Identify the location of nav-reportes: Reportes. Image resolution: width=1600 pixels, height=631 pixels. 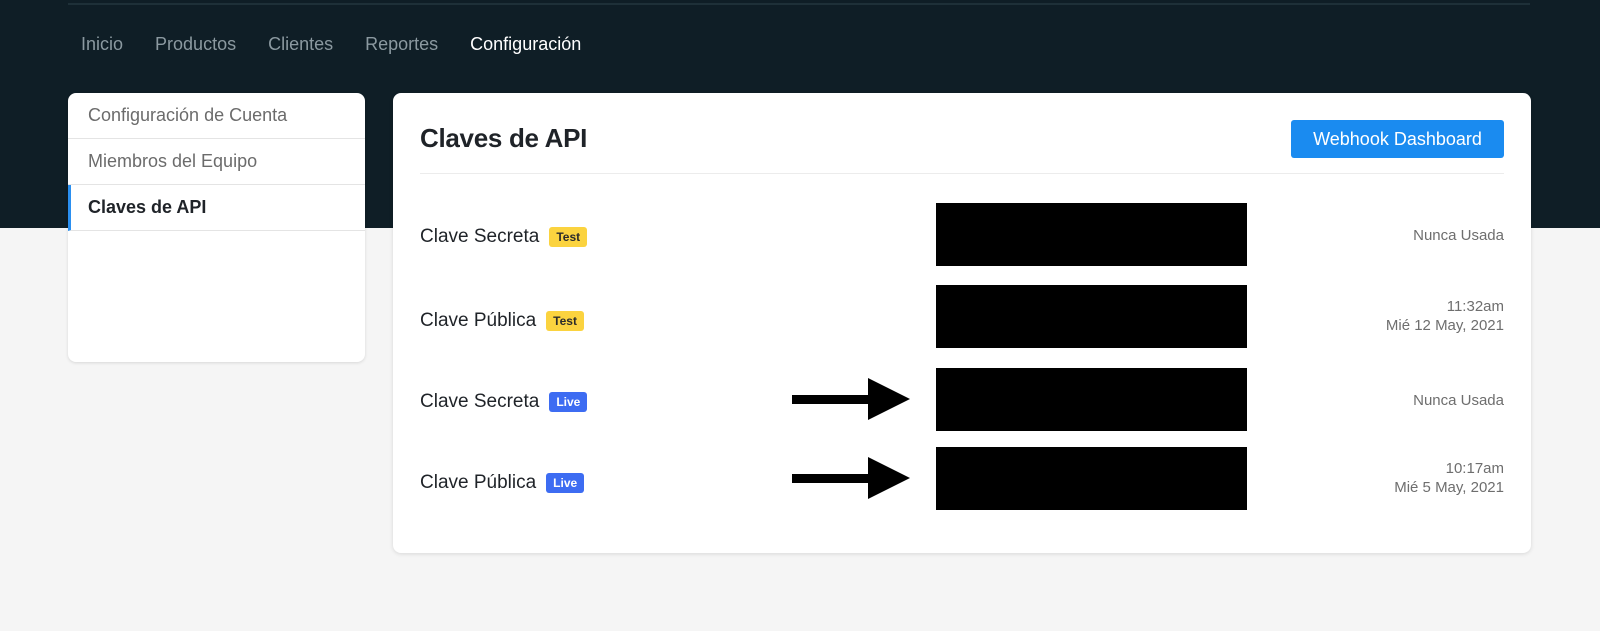
(401, 44).